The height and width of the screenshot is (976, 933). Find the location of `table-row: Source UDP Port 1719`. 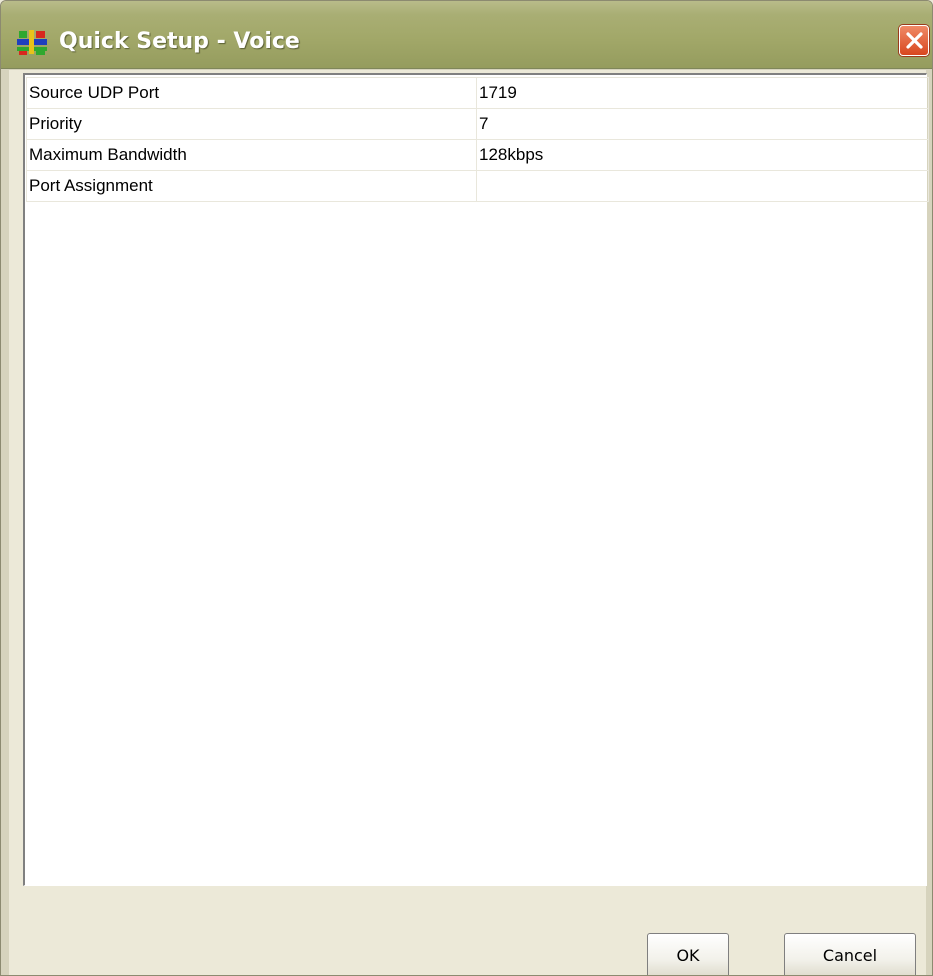

table-row: Source UDP Port 1719 is located at coordinates (477, 93).